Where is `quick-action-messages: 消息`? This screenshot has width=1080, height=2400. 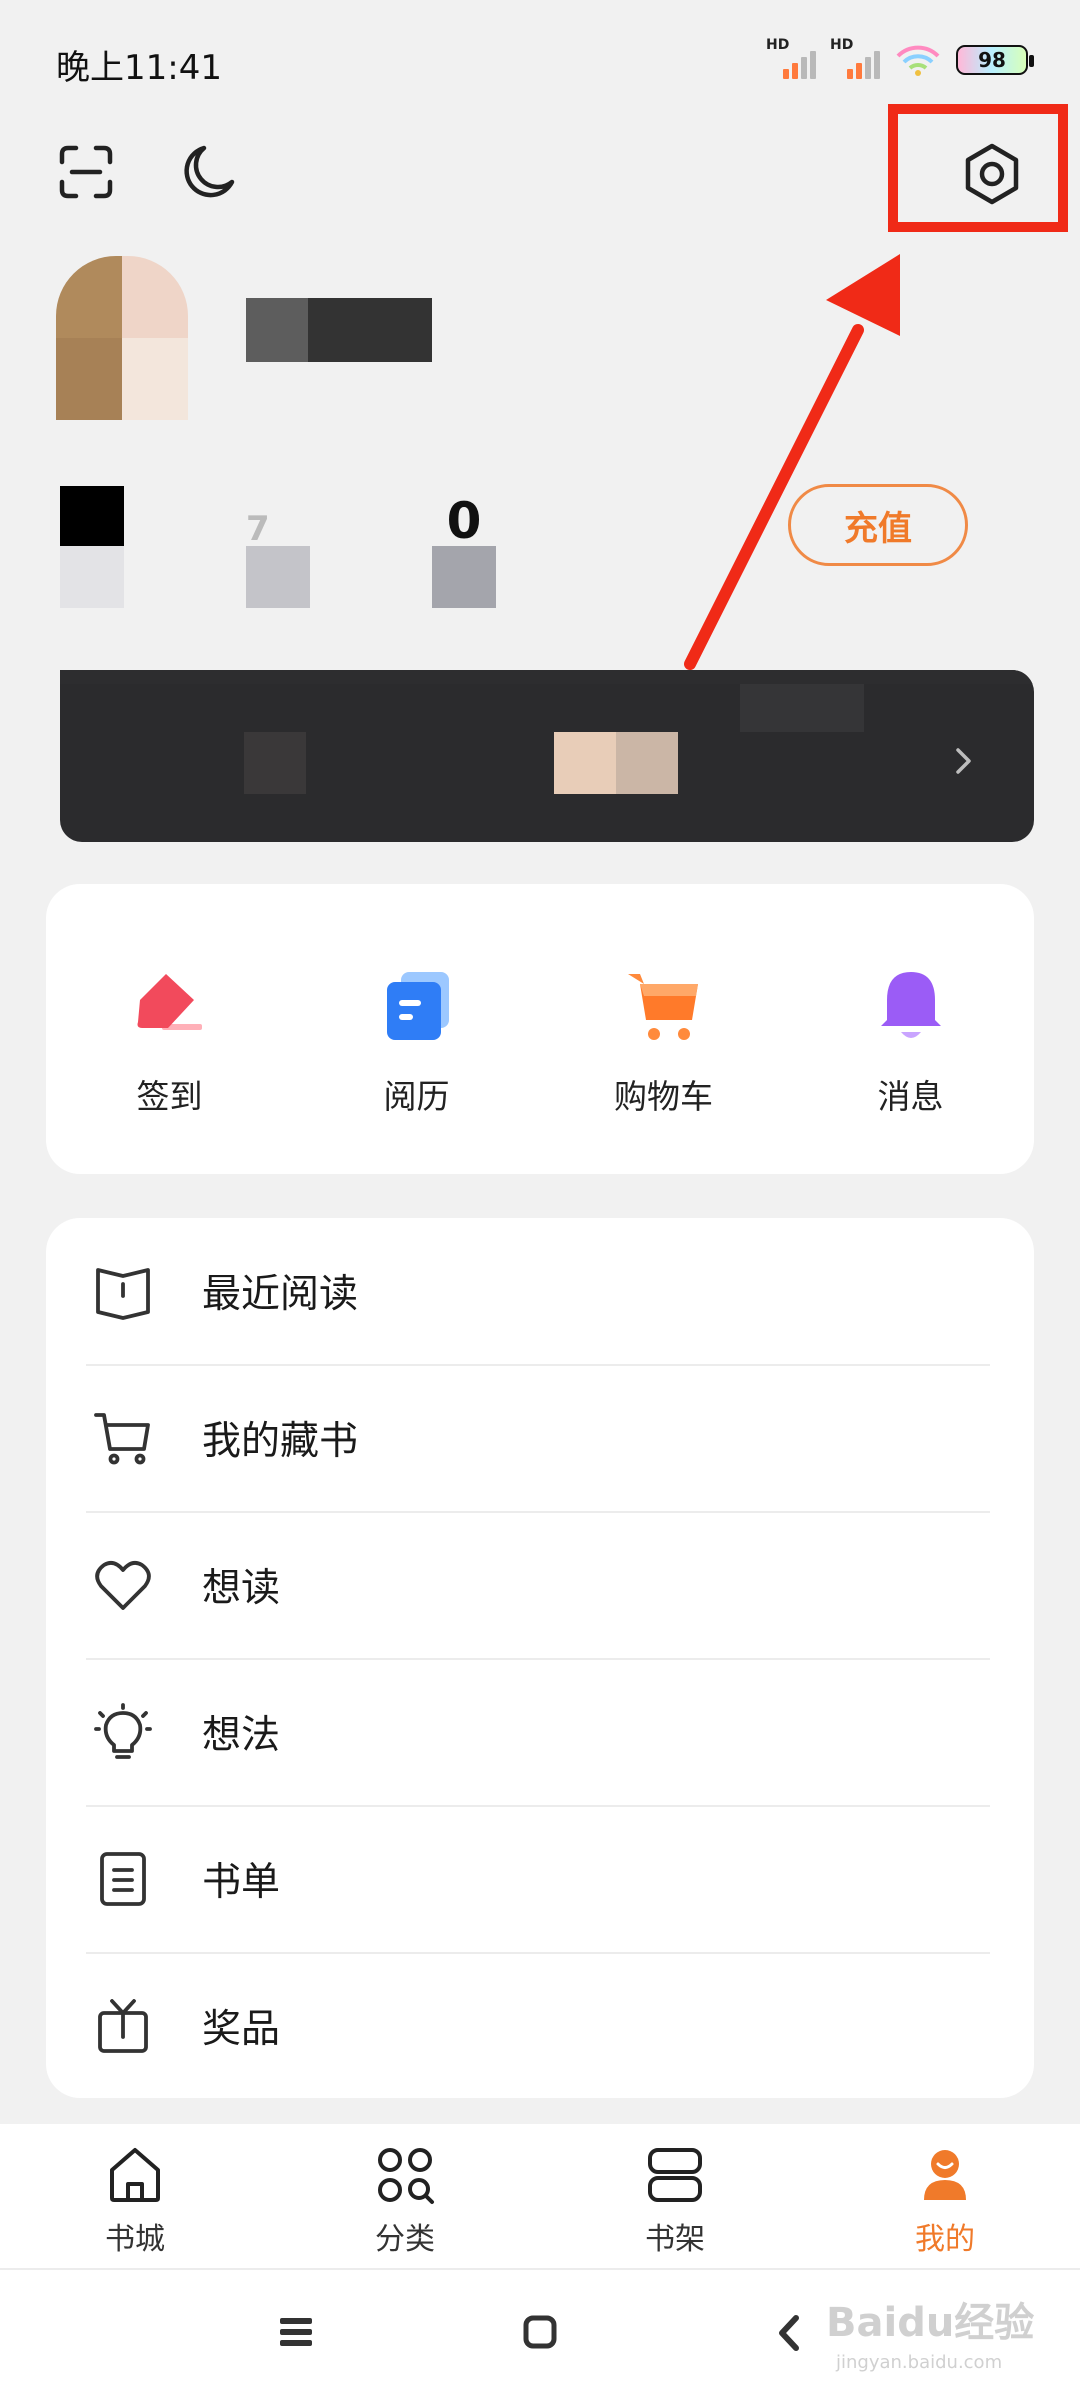 quick-action-messages: 消息 is located at coordinates (910, 1029).